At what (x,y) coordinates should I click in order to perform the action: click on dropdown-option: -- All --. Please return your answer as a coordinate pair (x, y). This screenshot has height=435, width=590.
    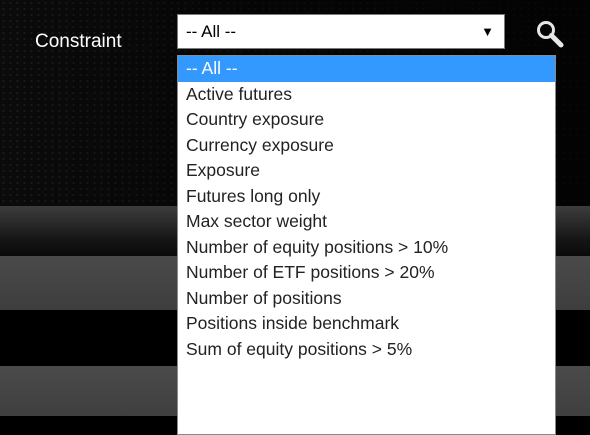
    Looking at the image, I should click on (366, 69).